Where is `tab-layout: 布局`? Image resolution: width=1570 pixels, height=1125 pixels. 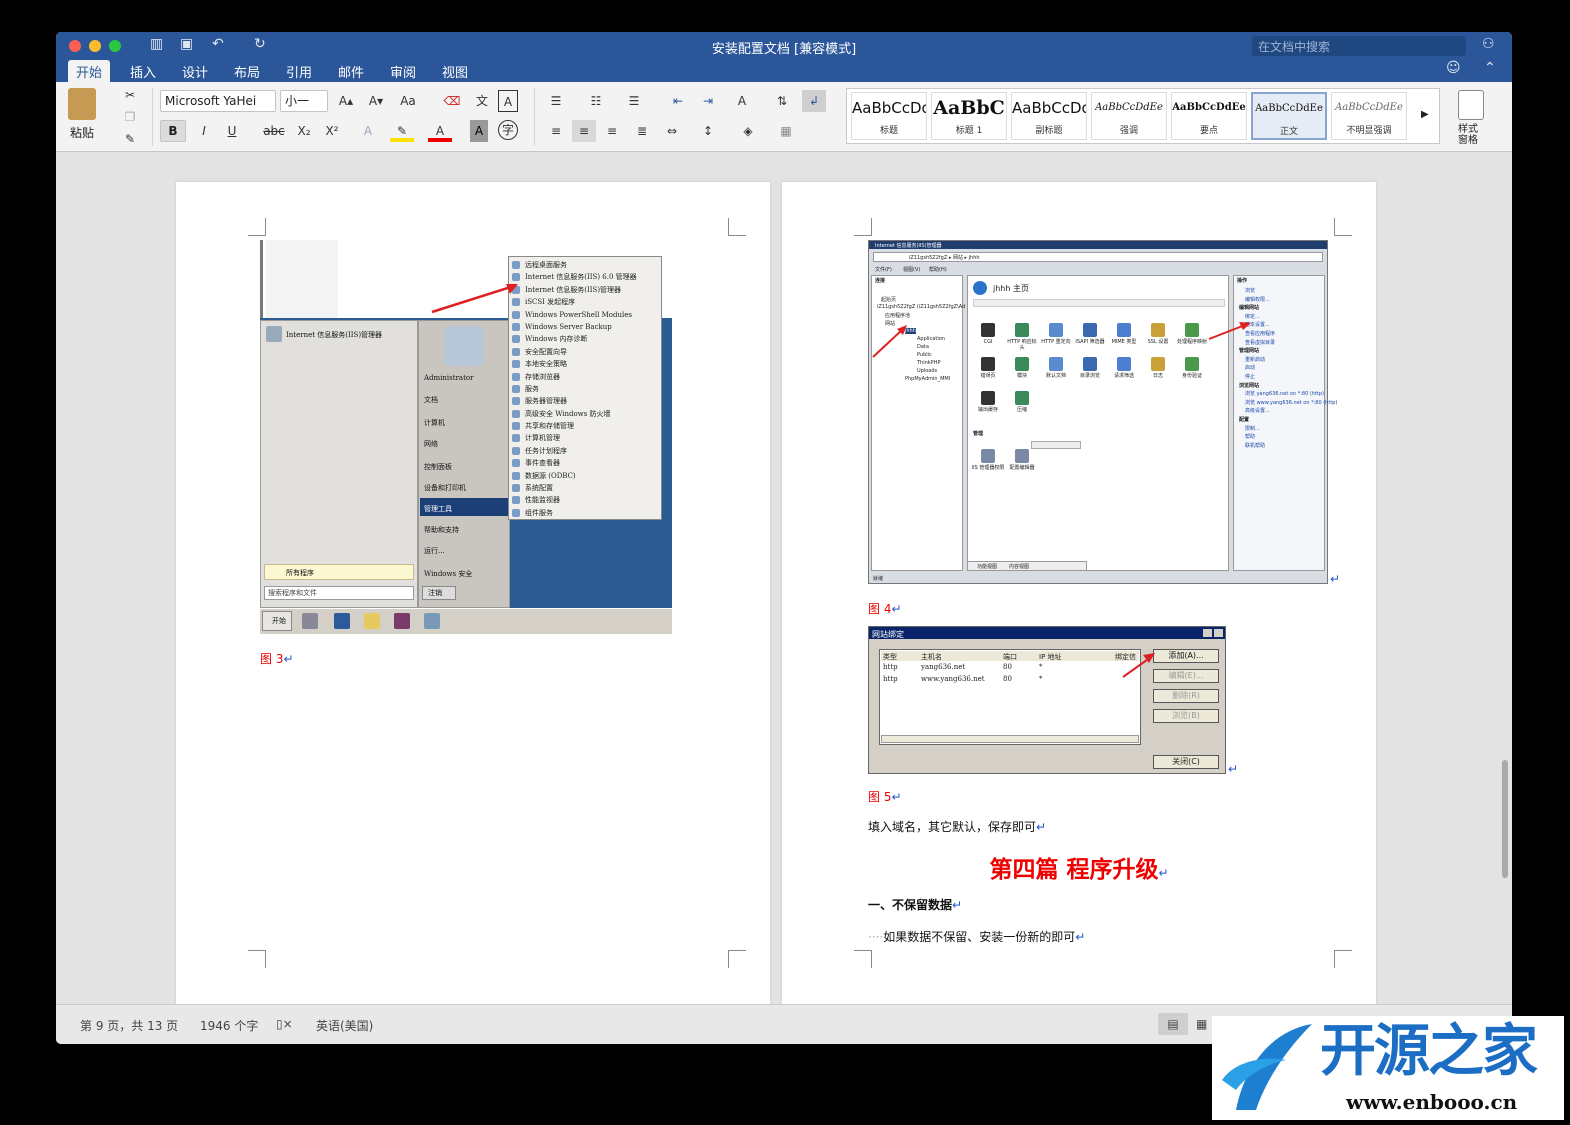
tab-layout: 布局 is located at coordinates (247, 71).